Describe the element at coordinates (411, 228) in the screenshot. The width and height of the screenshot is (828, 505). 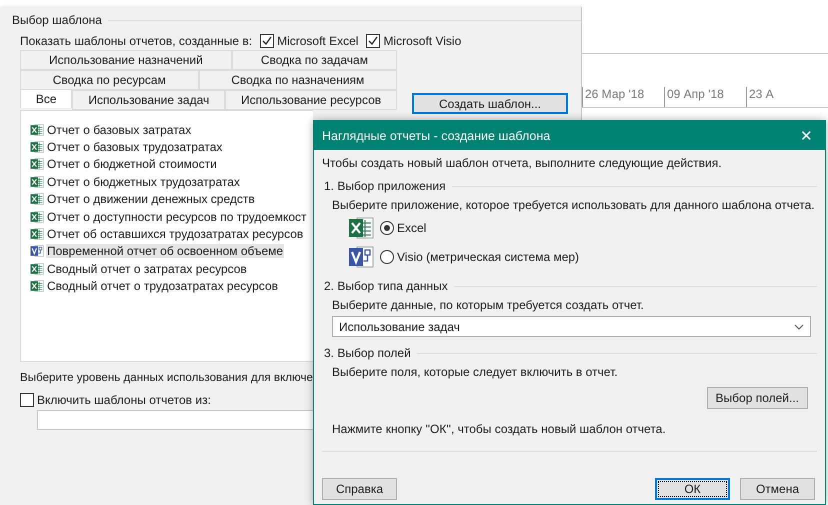
I see `radio-label: Excel` at that location.